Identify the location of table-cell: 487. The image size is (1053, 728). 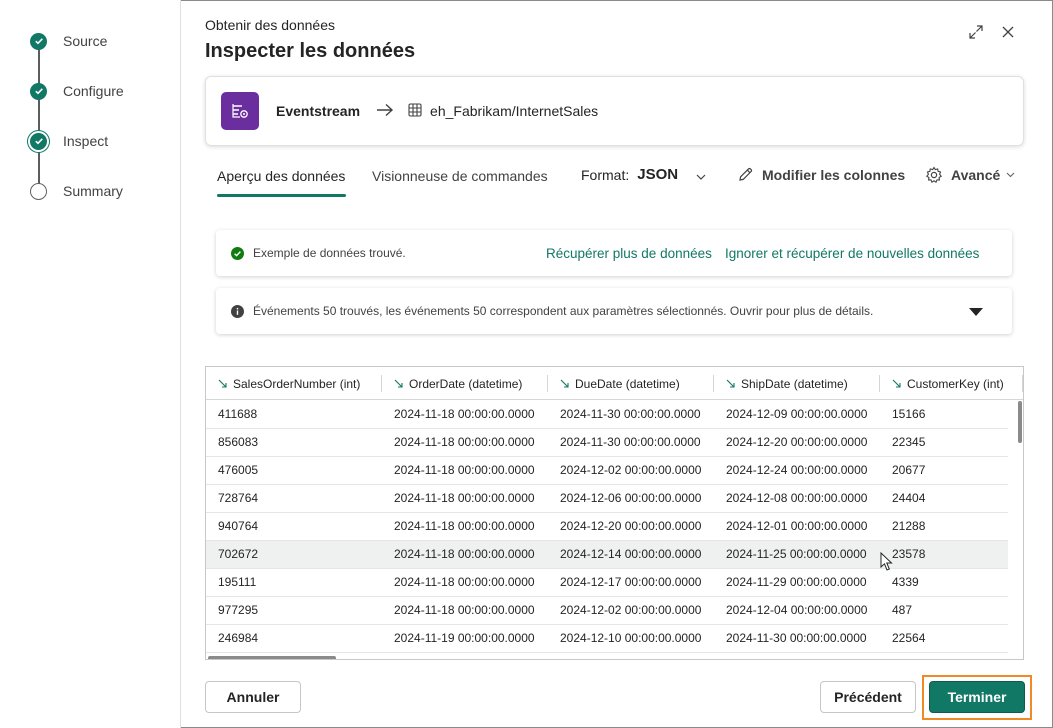
(902, 610).